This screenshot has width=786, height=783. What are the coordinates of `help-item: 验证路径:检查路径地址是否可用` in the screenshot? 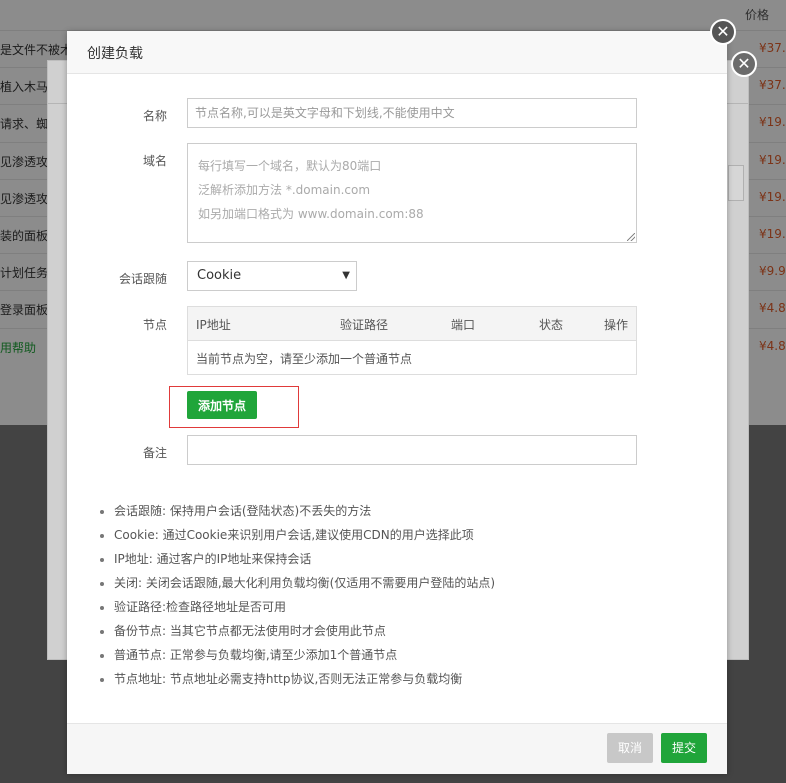 It's located at (304, 607).